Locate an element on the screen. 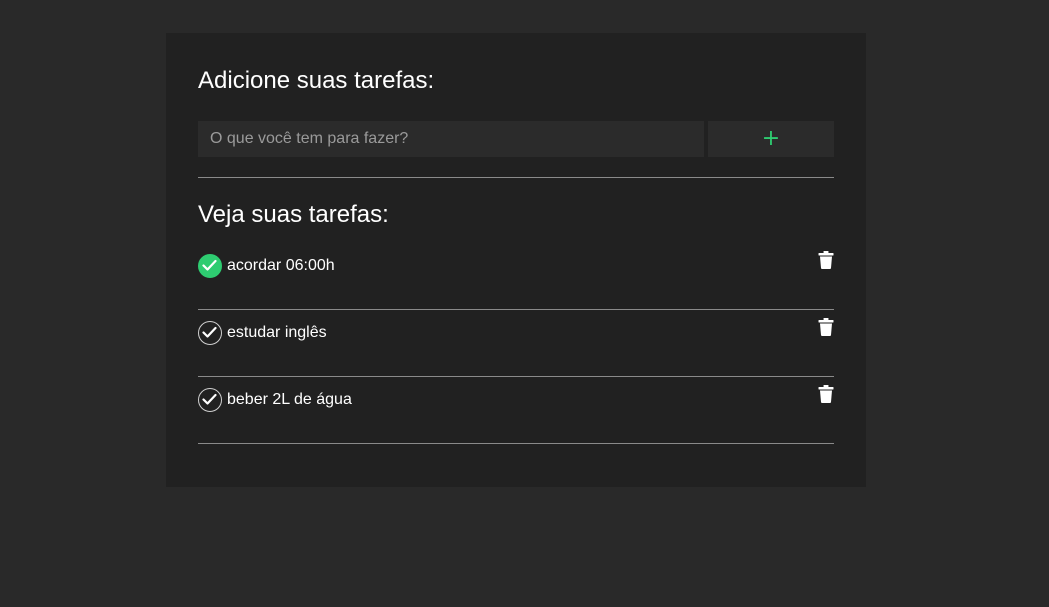 This screenshot has width=1049, height=607. add-tasks-title: Adicione suas tarefas: is located at coordinates (316, 80).